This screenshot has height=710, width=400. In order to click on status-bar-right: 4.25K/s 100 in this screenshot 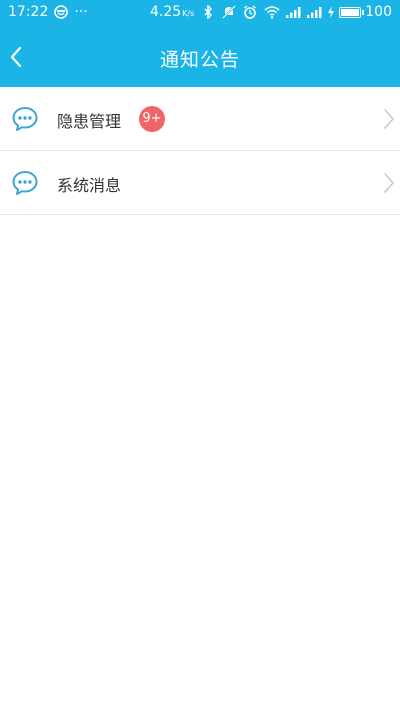, I will do `click(271, 12)`.